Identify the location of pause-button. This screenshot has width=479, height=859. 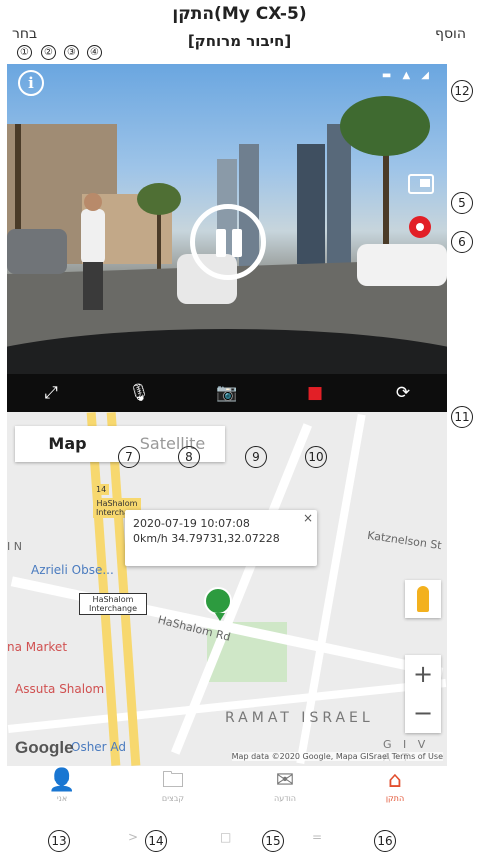
(228, 242).